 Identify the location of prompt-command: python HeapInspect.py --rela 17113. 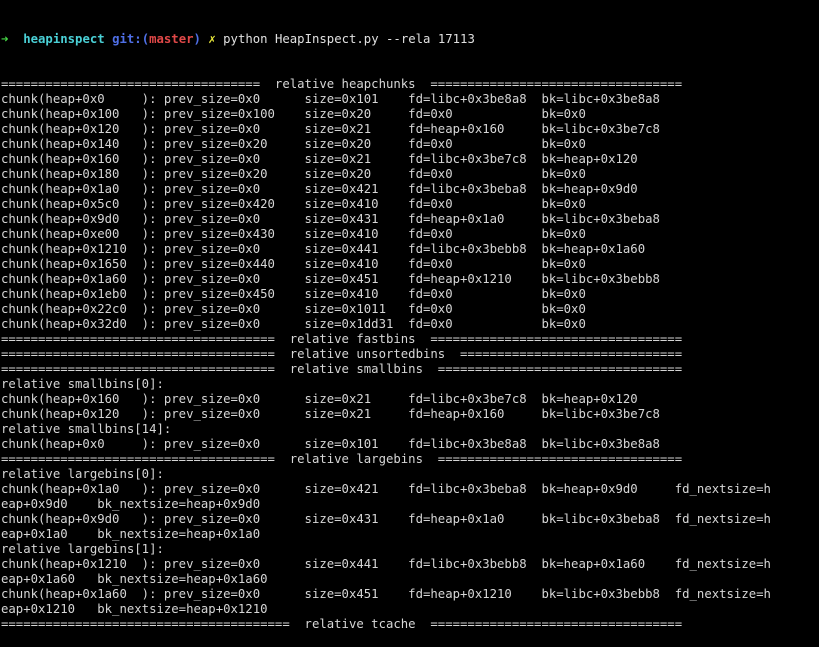
(349, 39).